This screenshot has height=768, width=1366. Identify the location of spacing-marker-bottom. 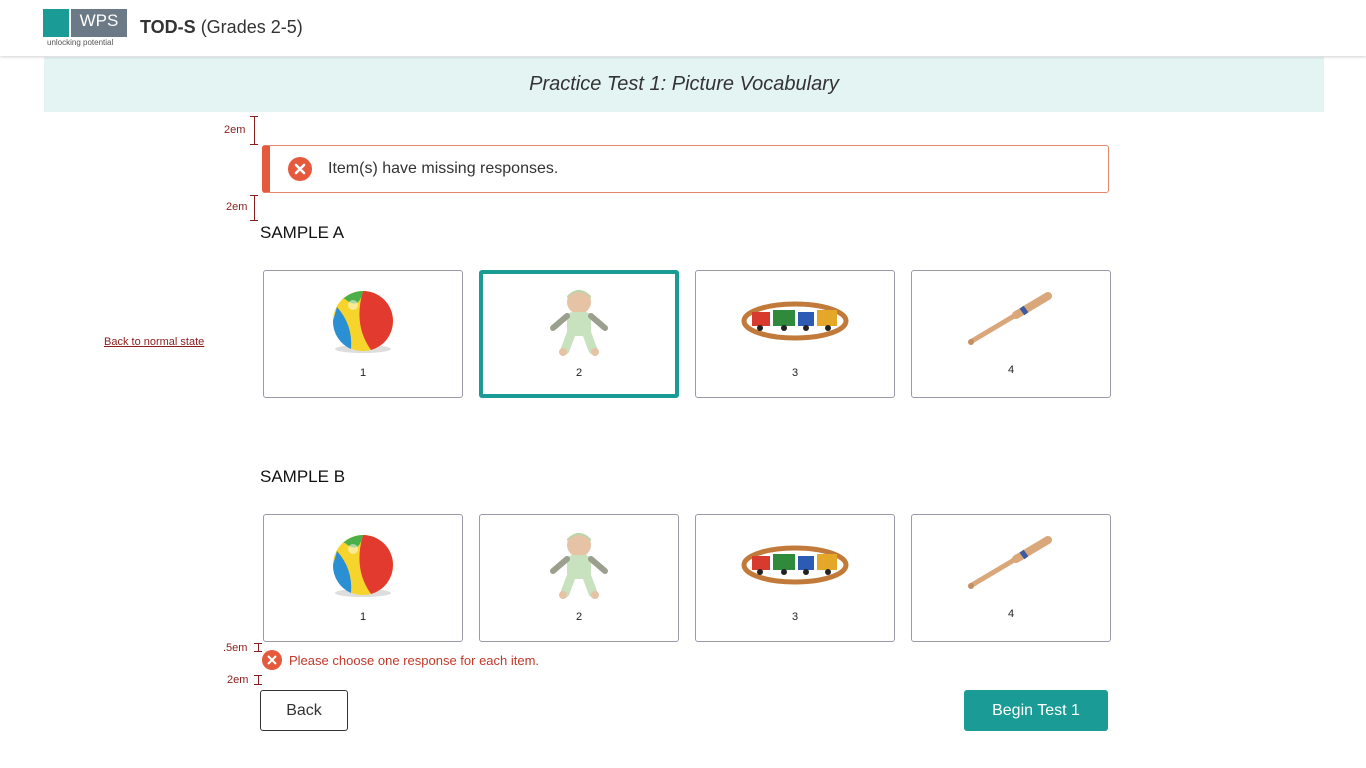
(254, 208).